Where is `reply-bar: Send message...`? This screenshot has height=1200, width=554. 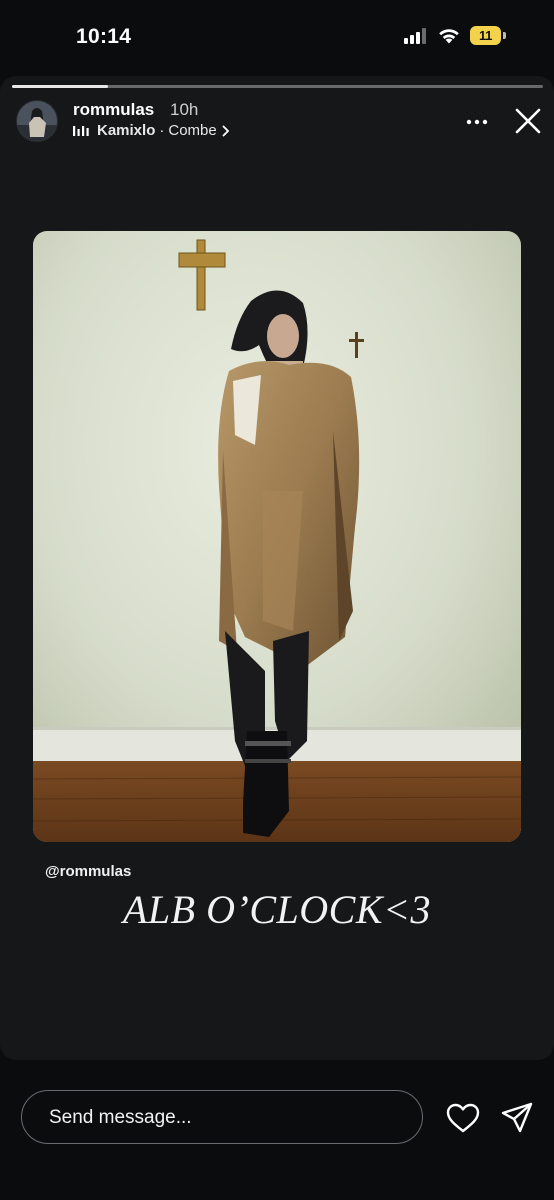 reply-bar: Send message... is located at coordinates (277, 1130).